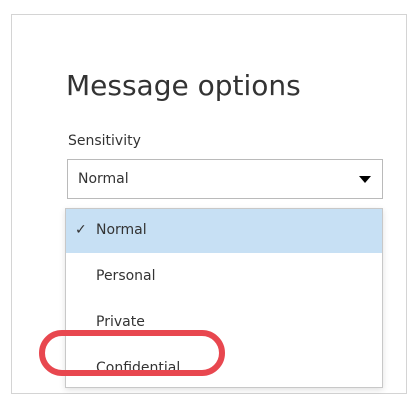  I want to click on option-label: Confidential, so click(138, 368).